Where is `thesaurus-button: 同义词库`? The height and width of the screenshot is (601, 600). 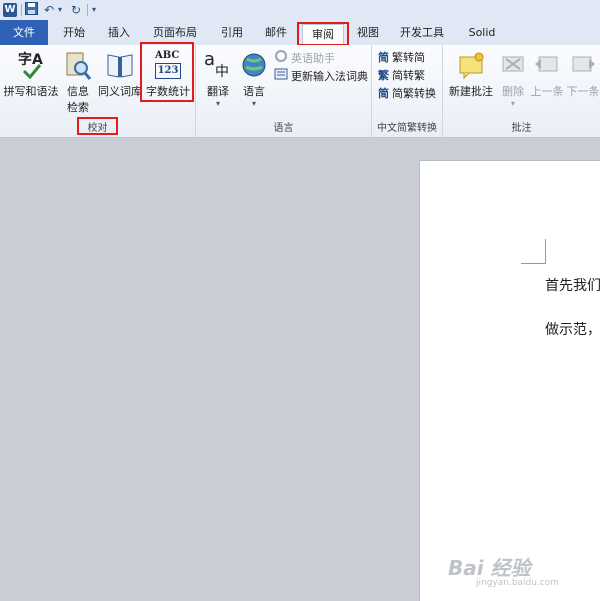 thesaurus-button: 同义词库 is located at coordinates (120, 74).